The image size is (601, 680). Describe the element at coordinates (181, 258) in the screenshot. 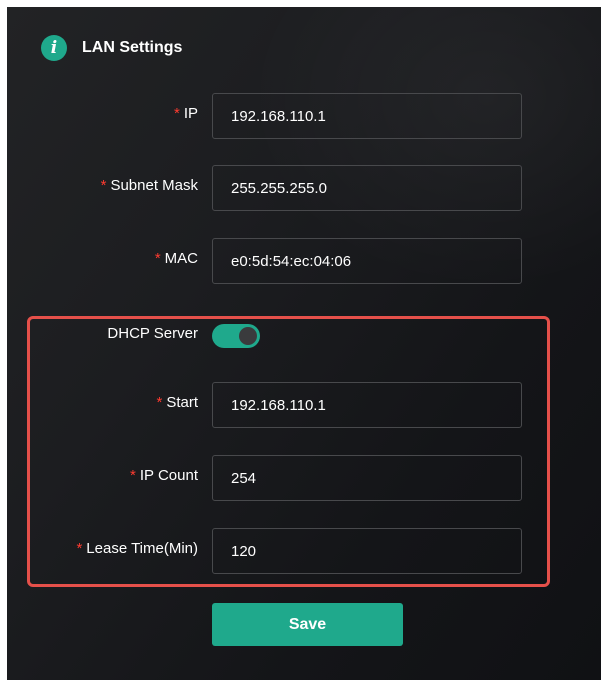

I see `mac-label-text: MAC` at that location.